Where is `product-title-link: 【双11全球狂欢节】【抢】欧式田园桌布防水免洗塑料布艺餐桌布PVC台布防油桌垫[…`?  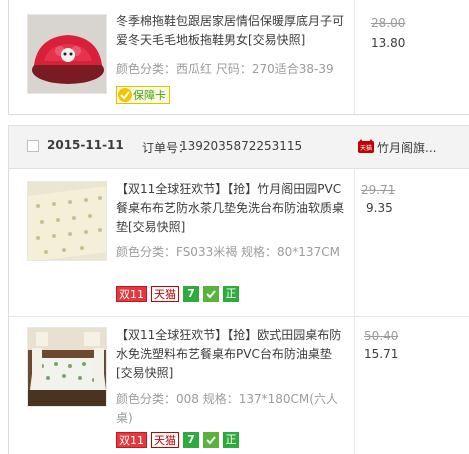 product-title-link: 【双11全球狂欢节】【抢】欧式田园桌布防水免洗塑料布艺餐桌布PVC台布防油桌垫[… is located at coordinates (231, 354).